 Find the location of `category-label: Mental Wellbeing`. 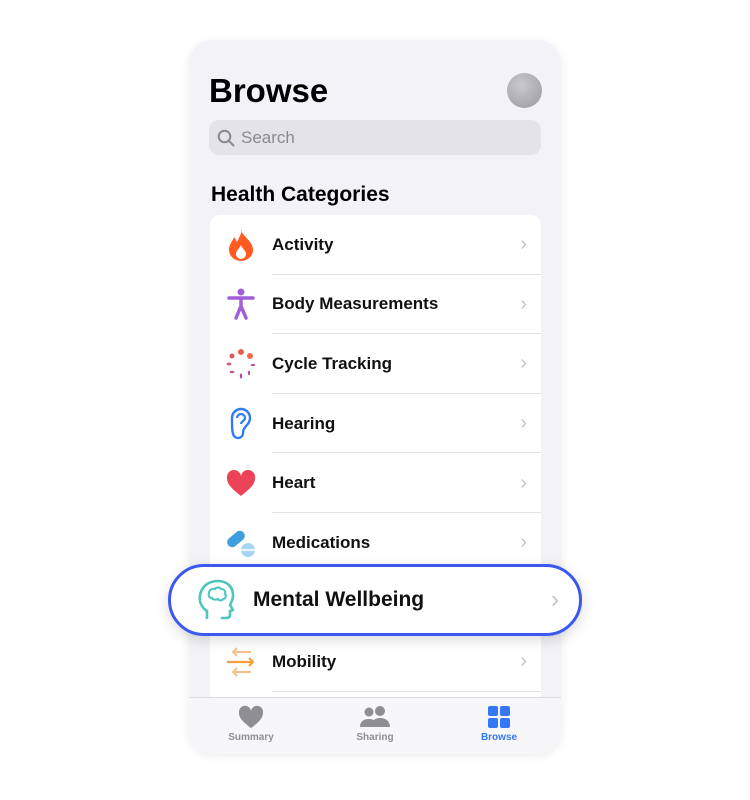

category-label: Mental Wellbeing is located at coordinates (339, 599).